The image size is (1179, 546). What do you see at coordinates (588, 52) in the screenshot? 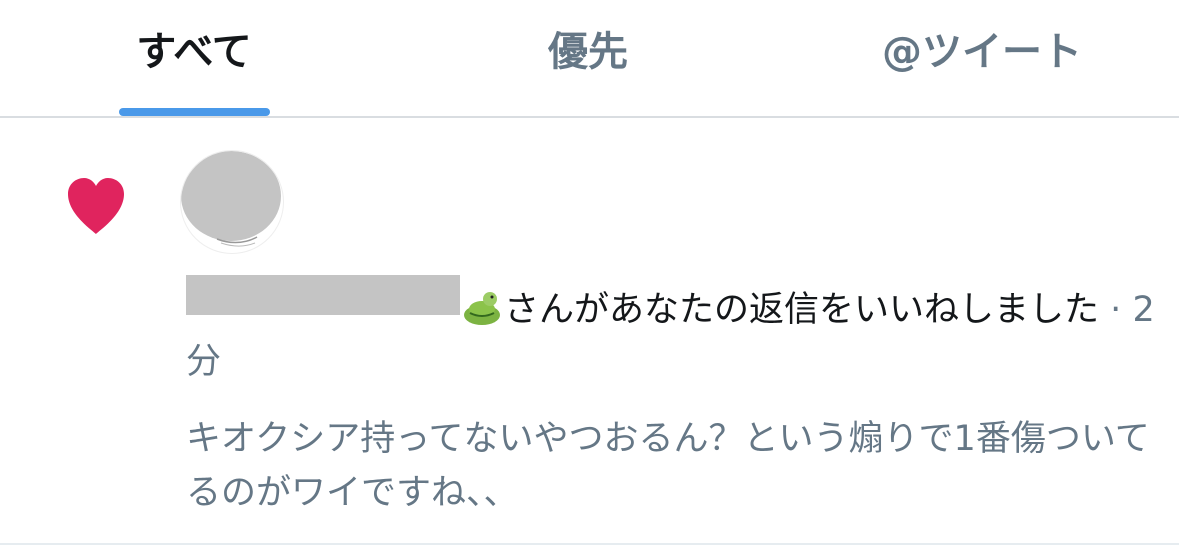
I see `tab-priority: 優先` at bounding box center [588, 52].